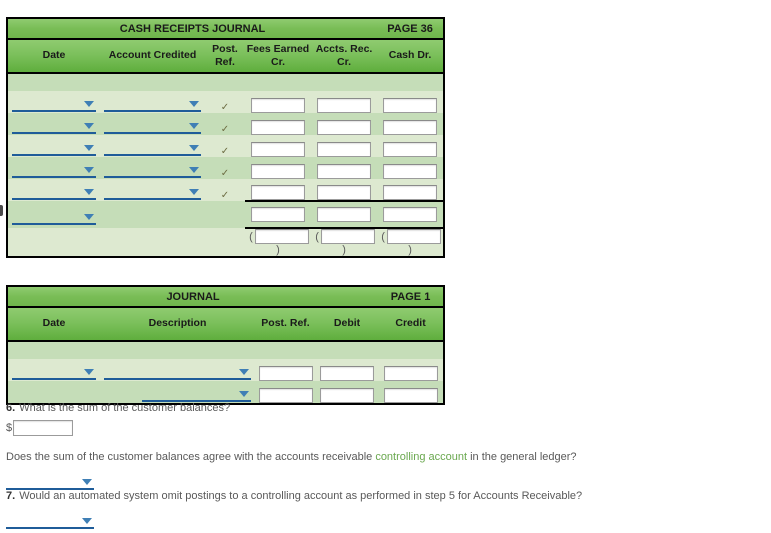 This screenshot has height=533, width=771. What do you see at coordinates (410, 214) in the screenshot?
I see `totals-cash-dr-input` at bounding box center [410, 214].